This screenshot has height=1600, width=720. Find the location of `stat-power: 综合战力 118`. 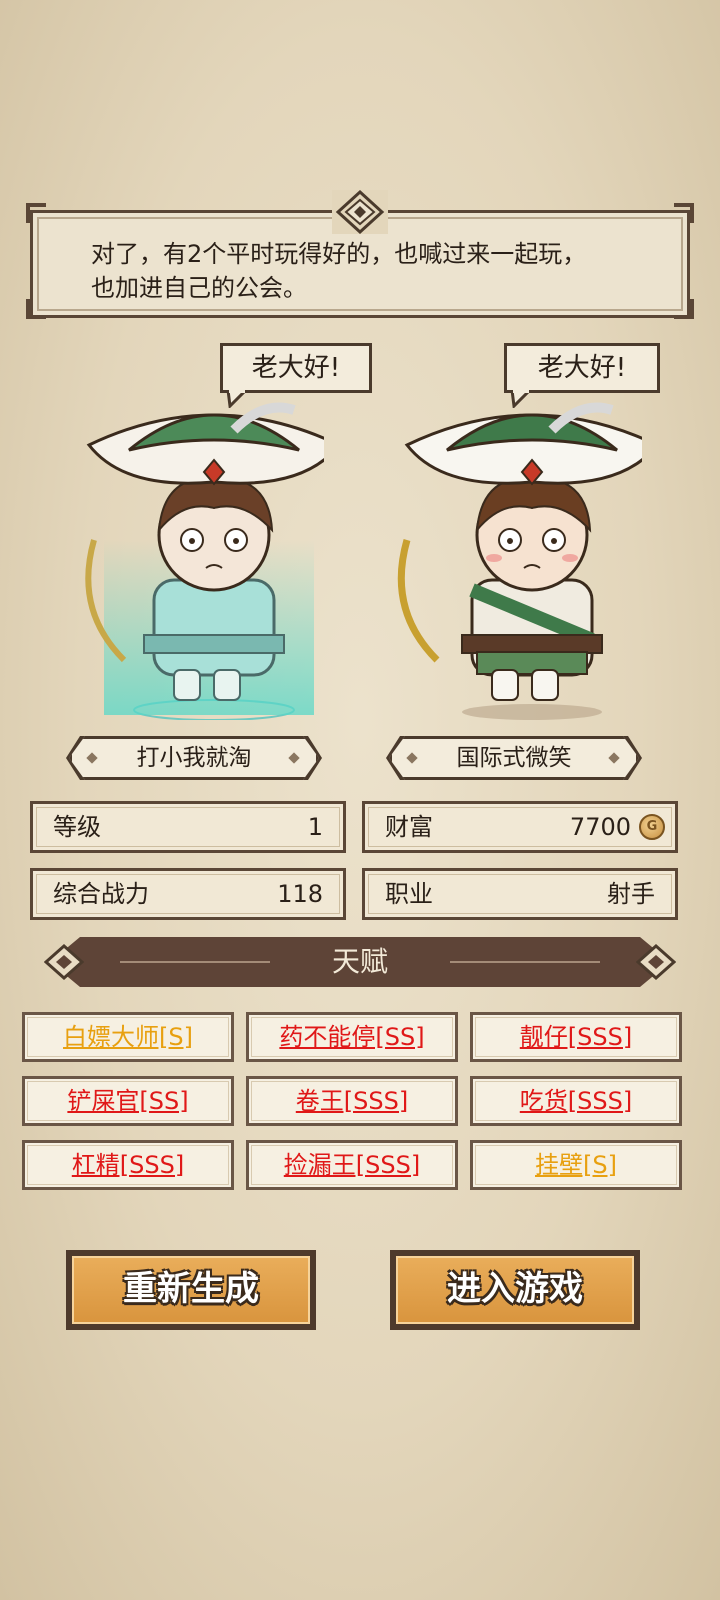

stat-power: 综合战力 118 is located at coordinates (188, 894).